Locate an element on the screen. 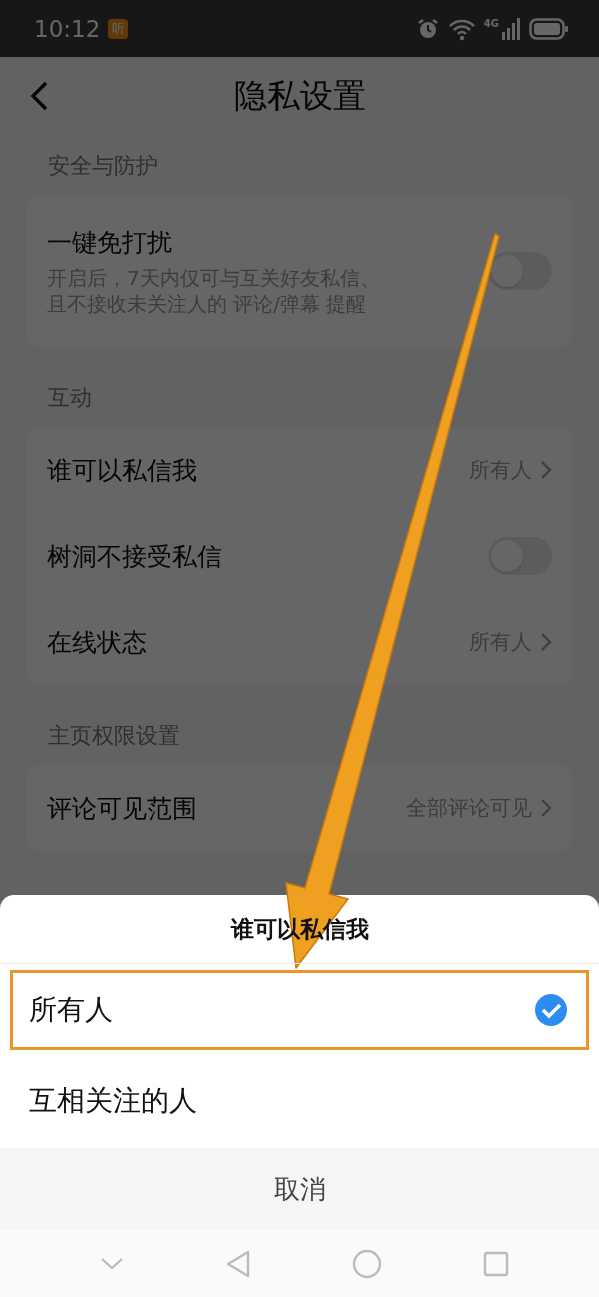 The height and width of the screenshot is (1297, 599). status-time: 10:12 is located at coordinates (67, 28).